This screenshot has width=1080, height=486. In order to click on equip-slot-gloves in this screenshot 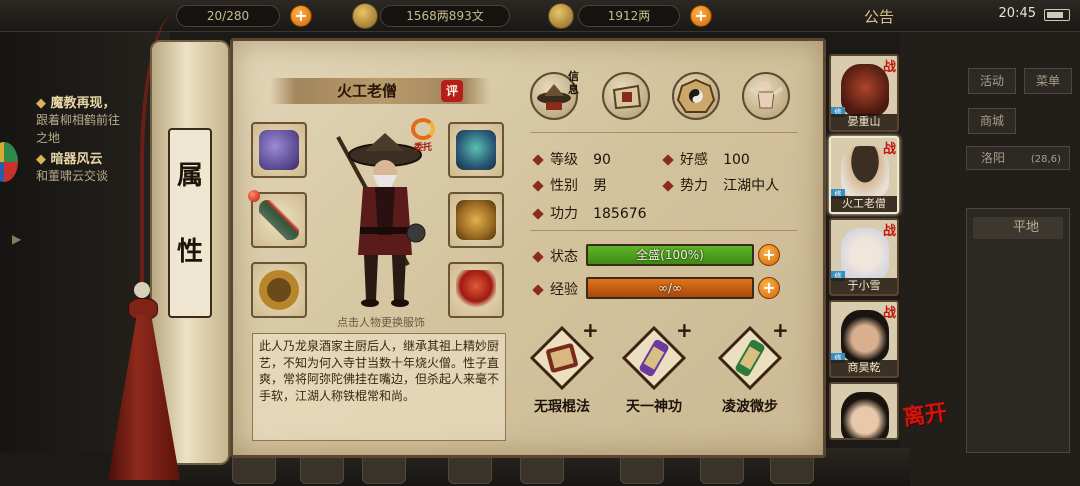, I will do `click(279, 150)`.